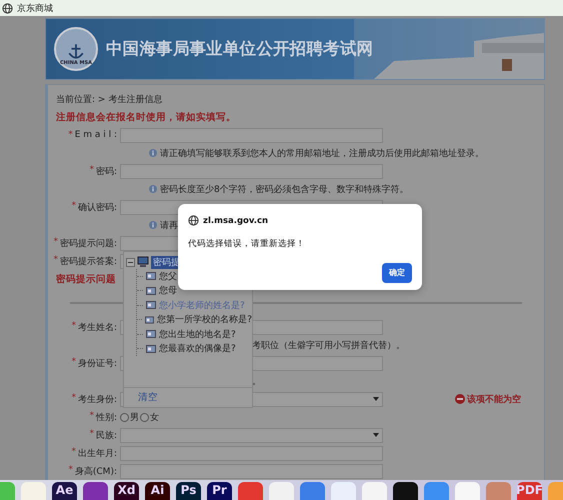  Describe the element at coordinates (97, 364) in the screenshot. I see `field-label: 身份证号:` at that location.